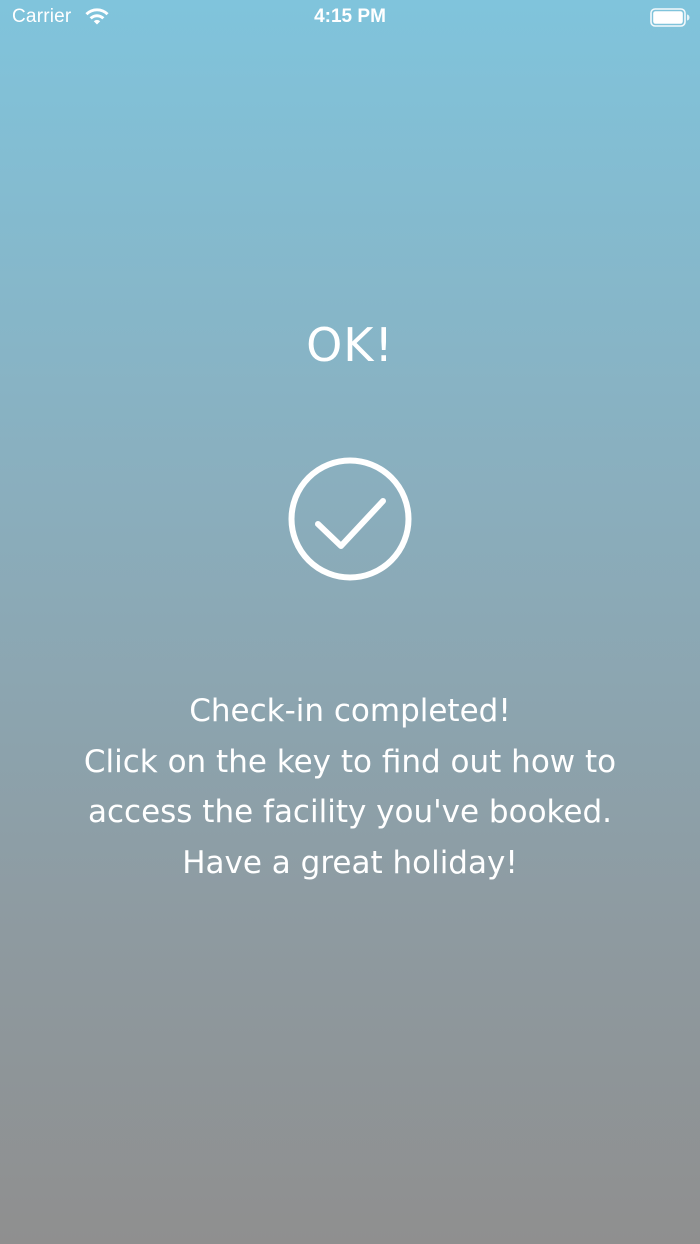  What do you see at coordinates (350, 519) in the screenshot?
I see `check-circle-icon` at bounding box center [350, 519].